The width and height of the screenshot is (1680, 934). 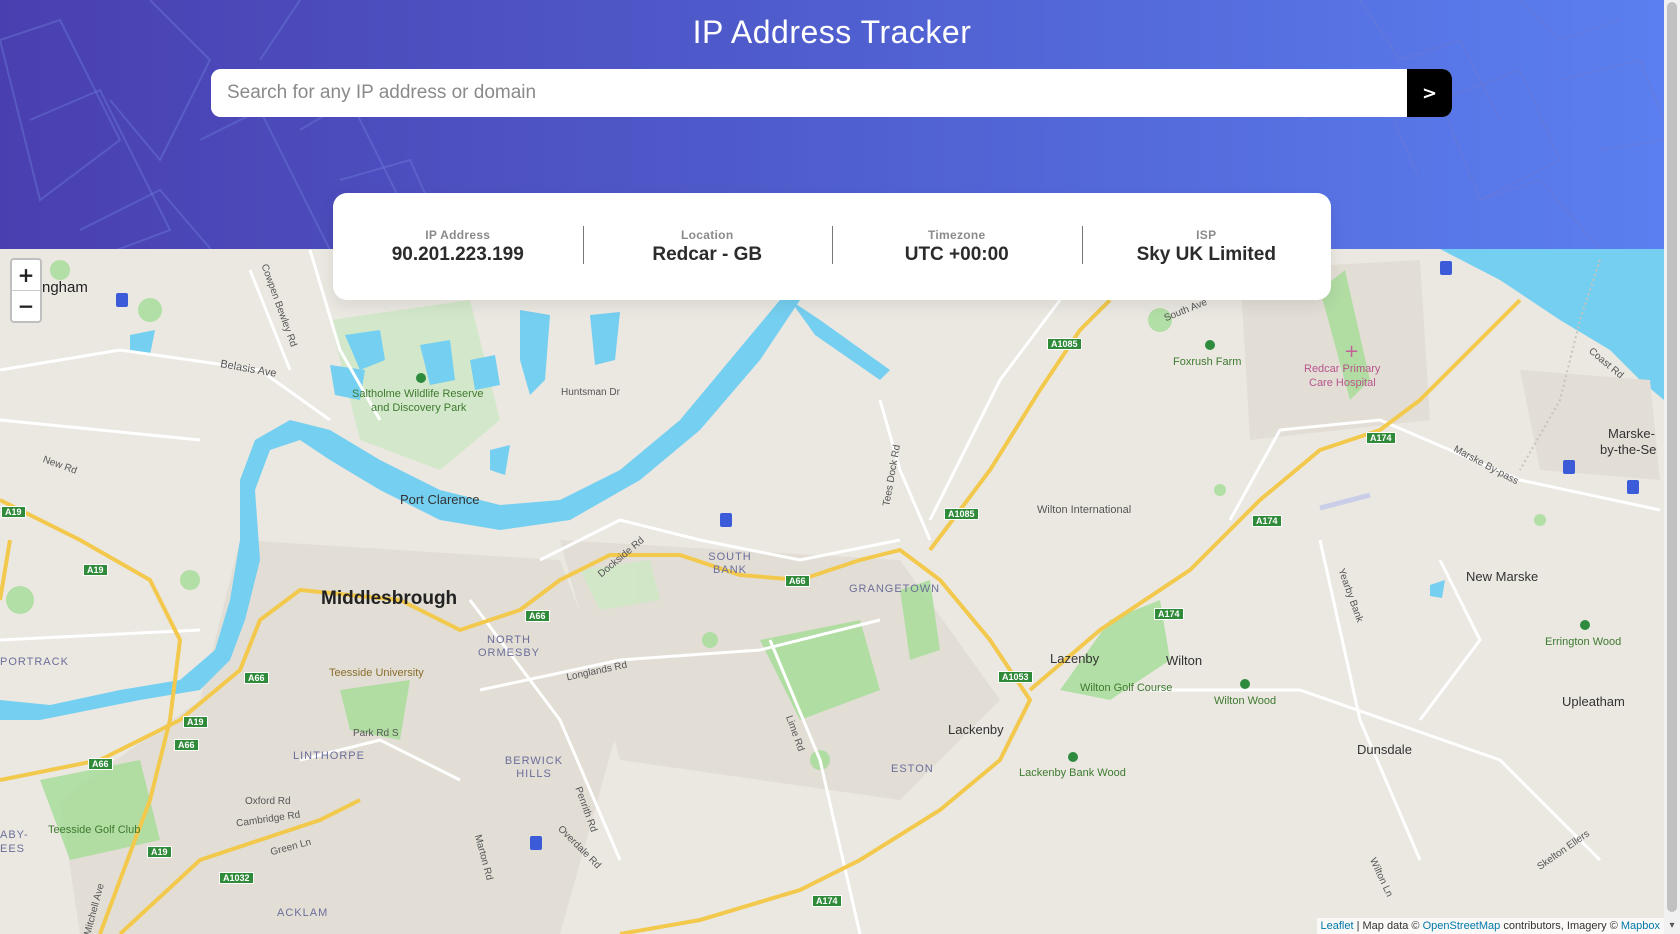 What do you see at coordinates (707, 254) in the screenshot?
I see `location-value: Redcar - GB` at bounding box center [707, 254].